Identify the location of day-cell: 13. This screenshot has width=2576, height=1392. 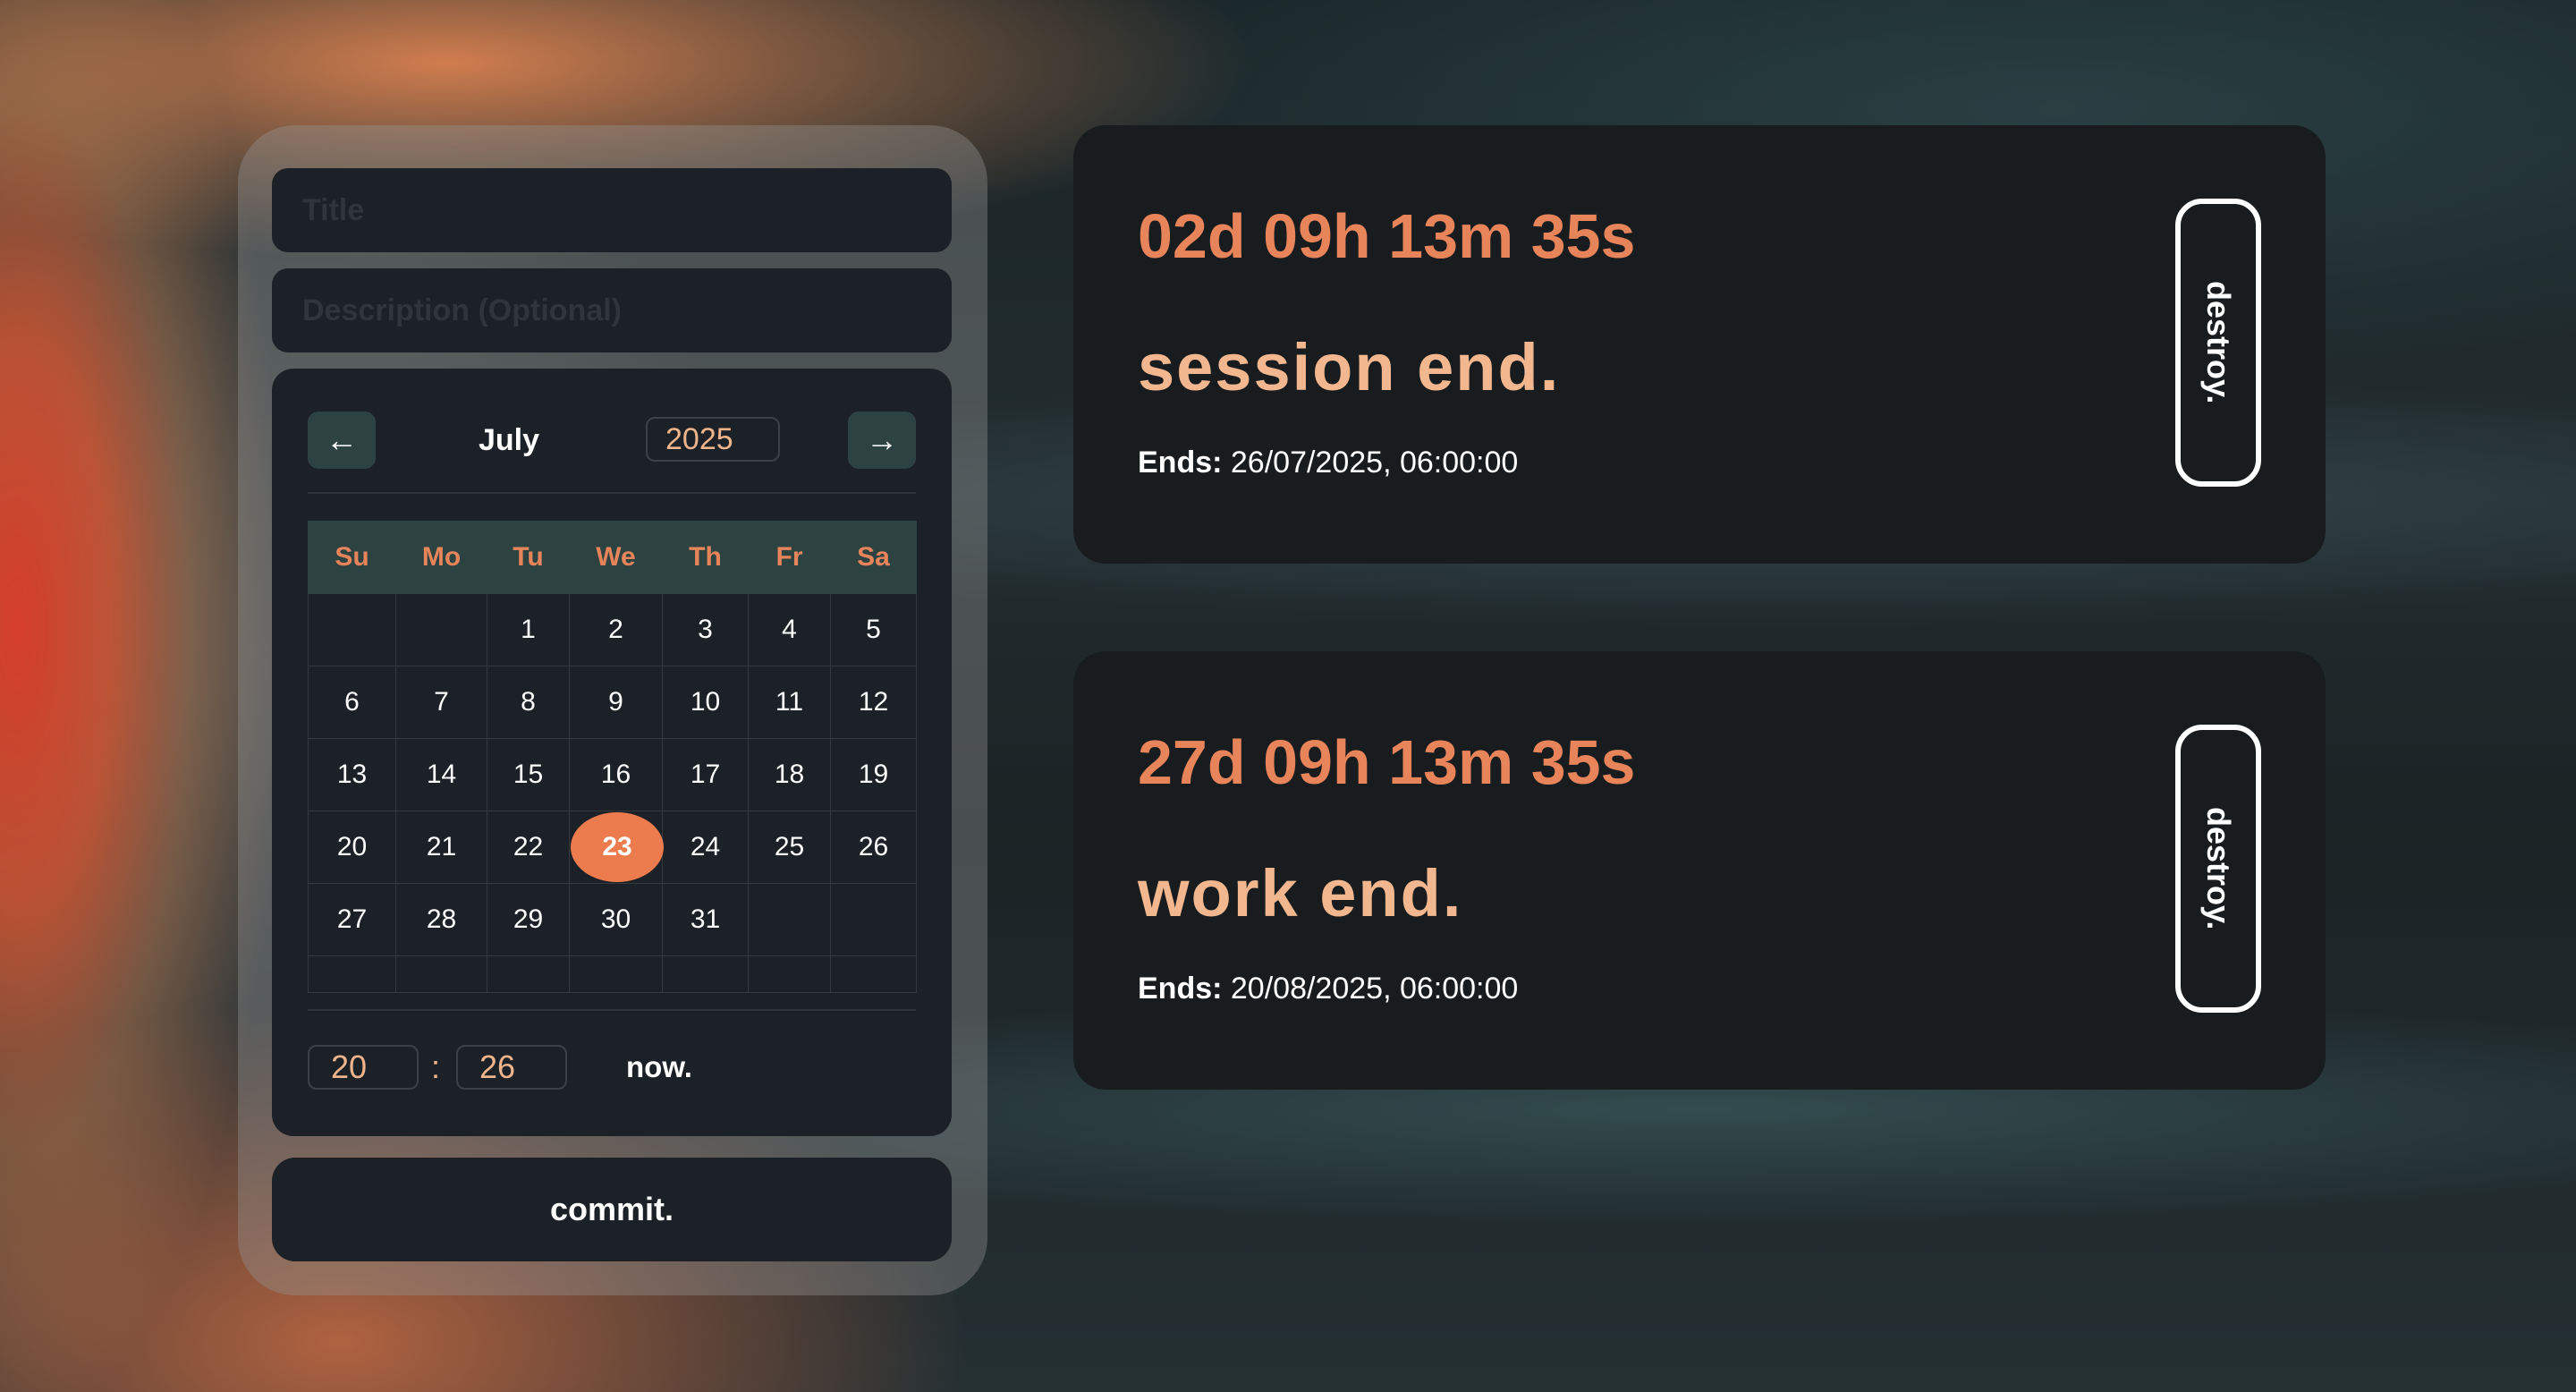
(352, 774).